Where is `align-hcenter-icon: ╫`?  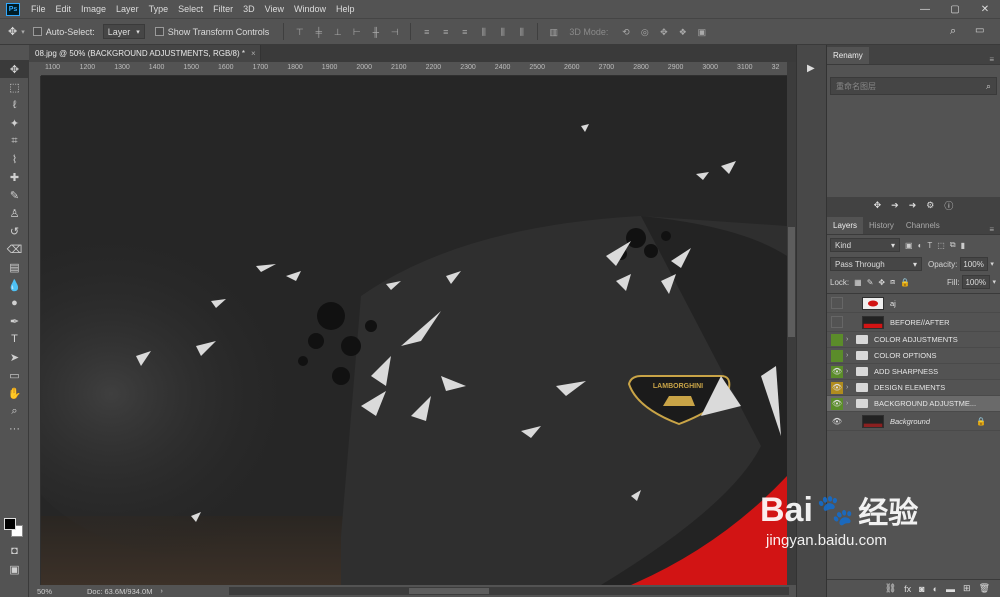 align-hcenter-icon: ╫ is located at coordinates (375, 32).